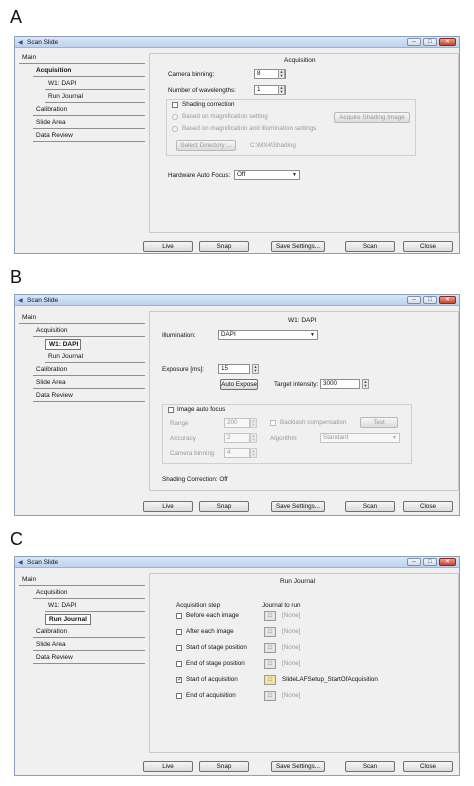 Image resolution: width=474 pixels, height=786 pixels. What do you see at coordinates (273, 423) in the screenshot?
I see `backlash-checkbox` at bounding box center [273, 423].